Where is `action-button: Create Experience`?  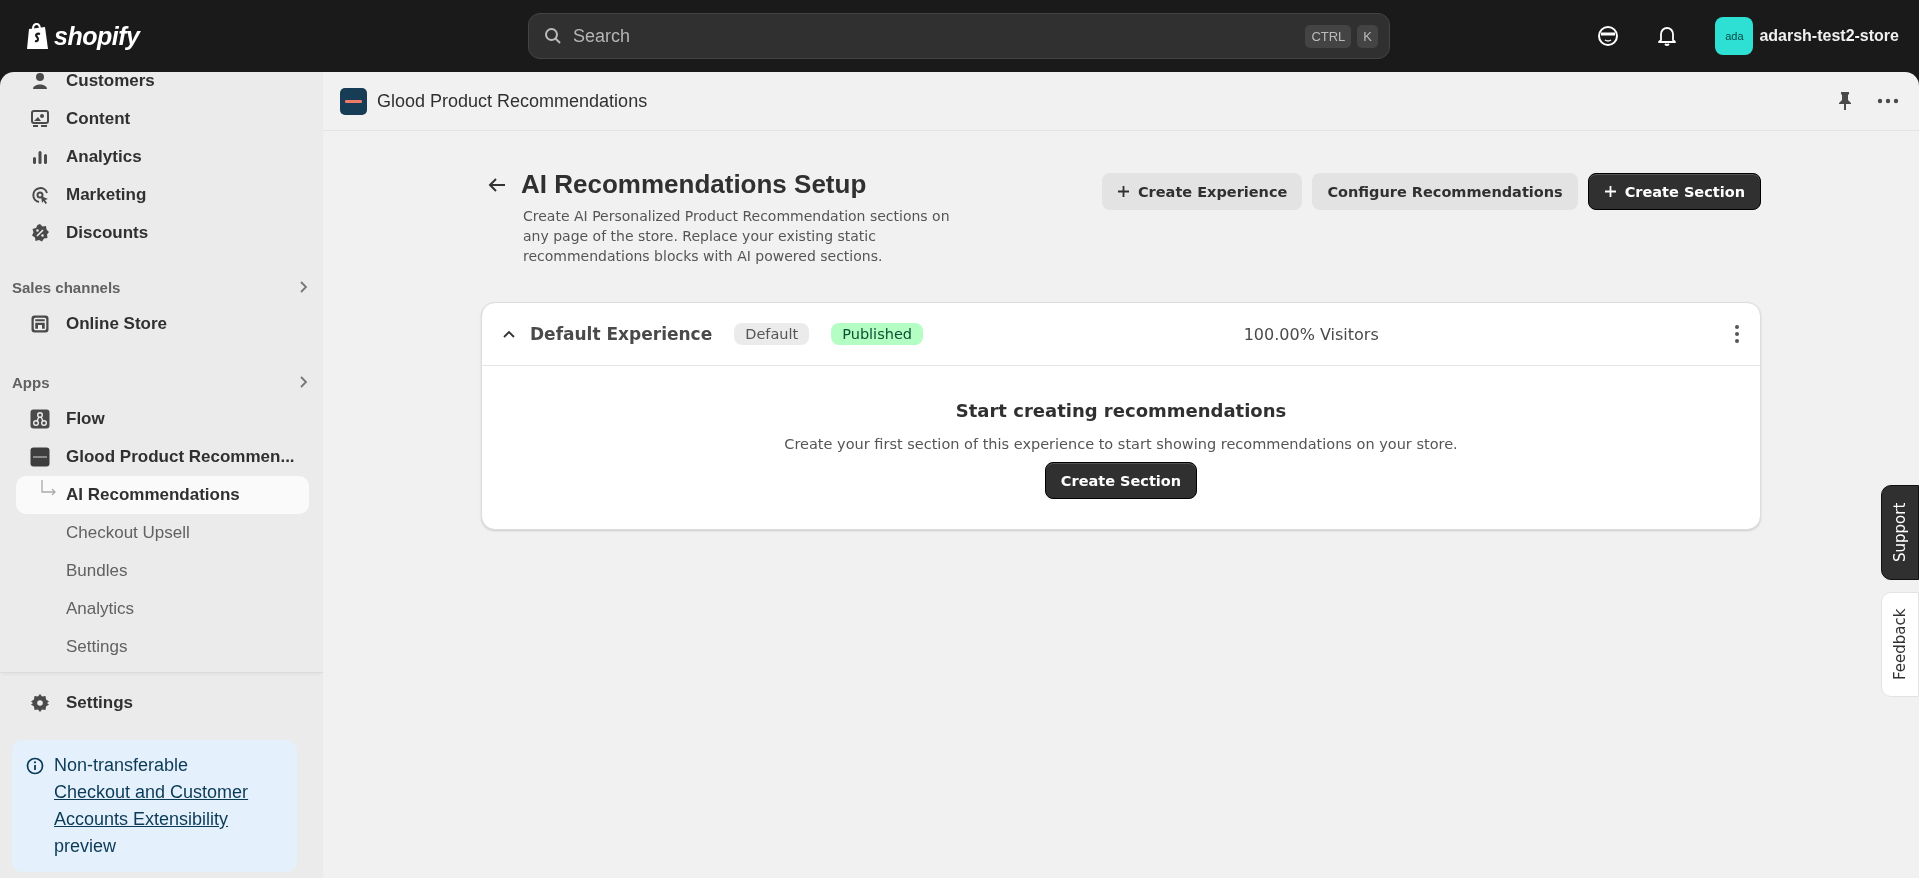
action-button: Create Experience is located at coordinates (1202, 191).